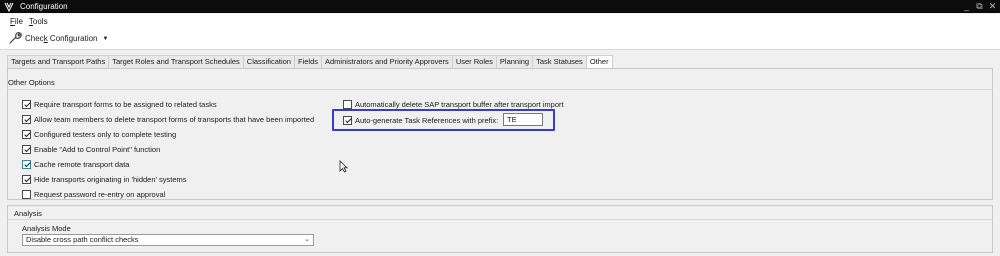 Image resolution: width=1000 pixels, height=256 pixels. Describe the element at coordinates (979, 6) in the screenshot. I see `maximize-icon: ⧉` at that location.